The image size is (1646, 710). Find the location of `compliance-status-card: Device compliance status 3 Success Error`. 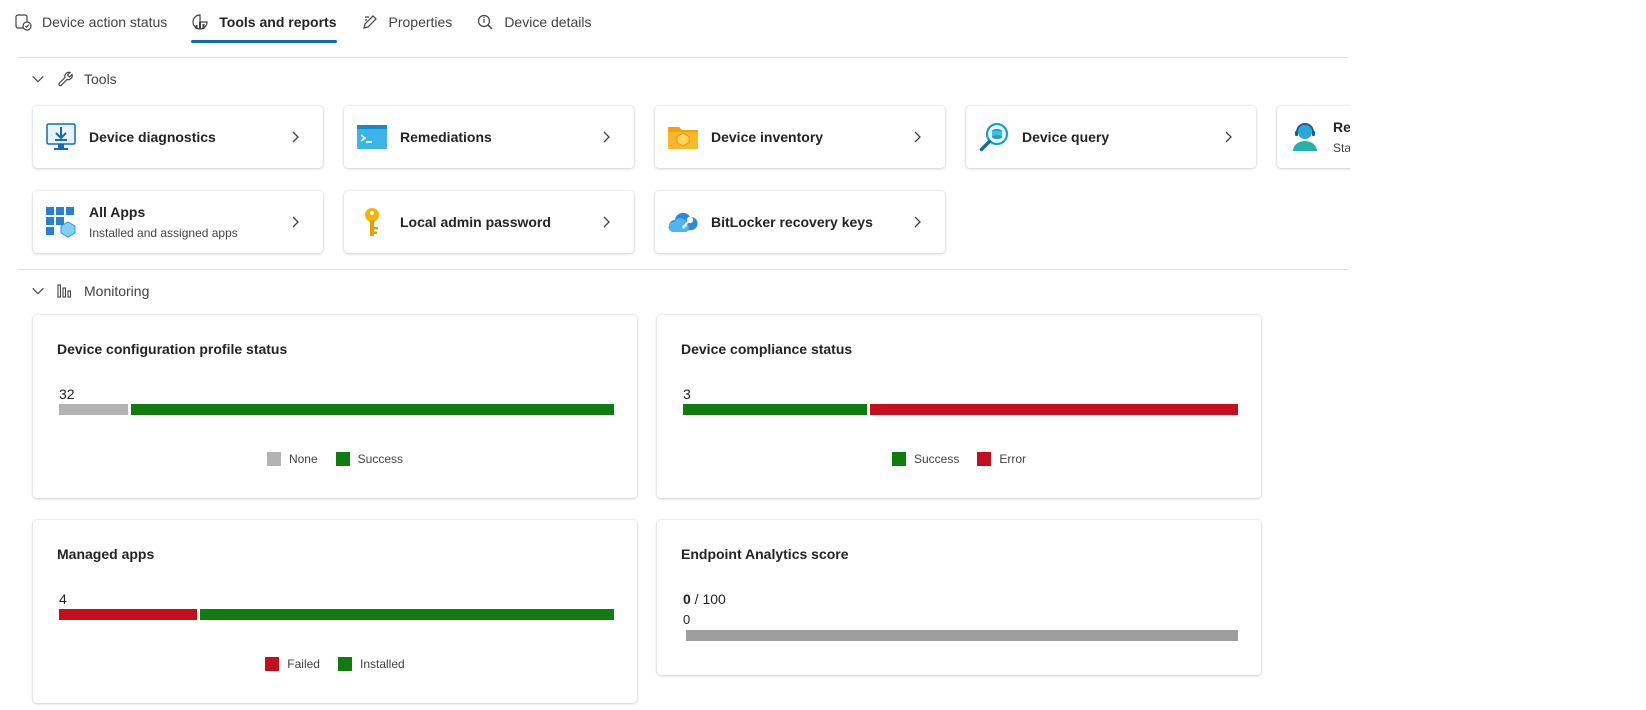

compliance-status-card: Device compliance status 3 Success Error is located at coordinates (959, 406).